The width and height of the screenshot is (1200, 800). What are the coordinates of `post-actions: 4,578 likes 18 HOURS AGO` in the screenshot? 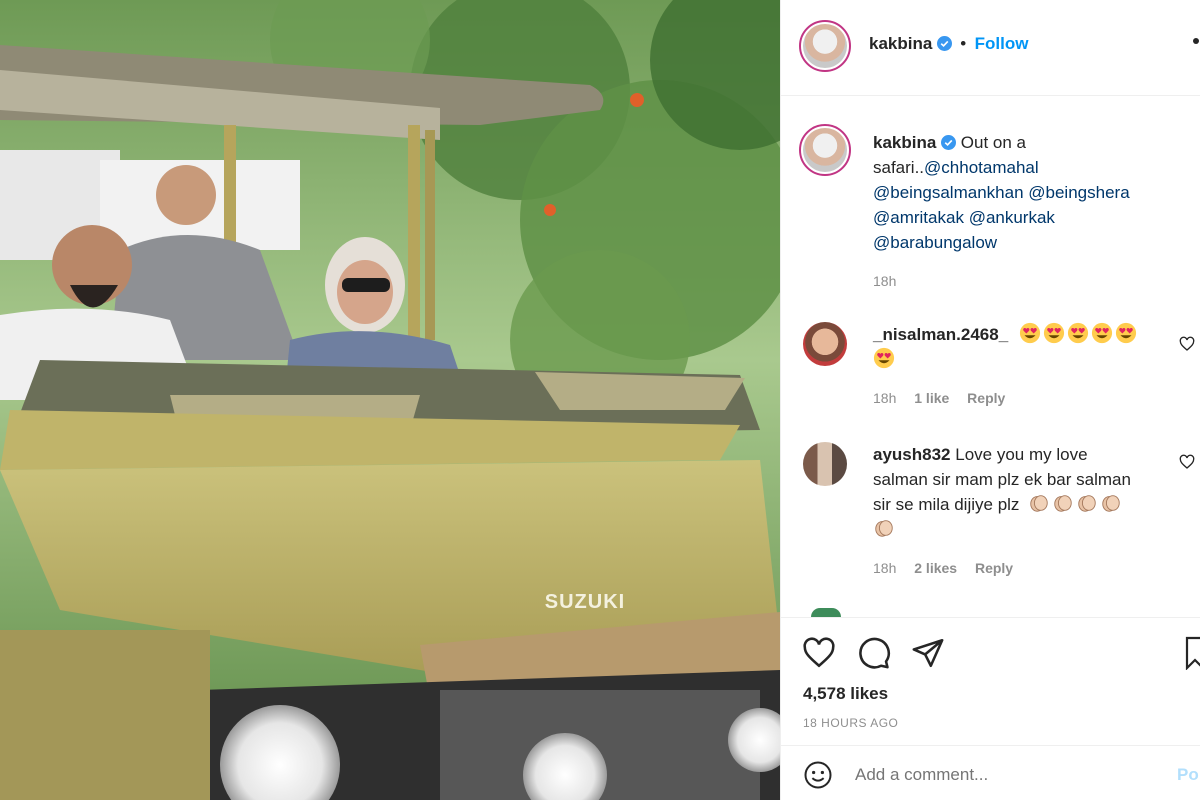 It's located at (990, 681).